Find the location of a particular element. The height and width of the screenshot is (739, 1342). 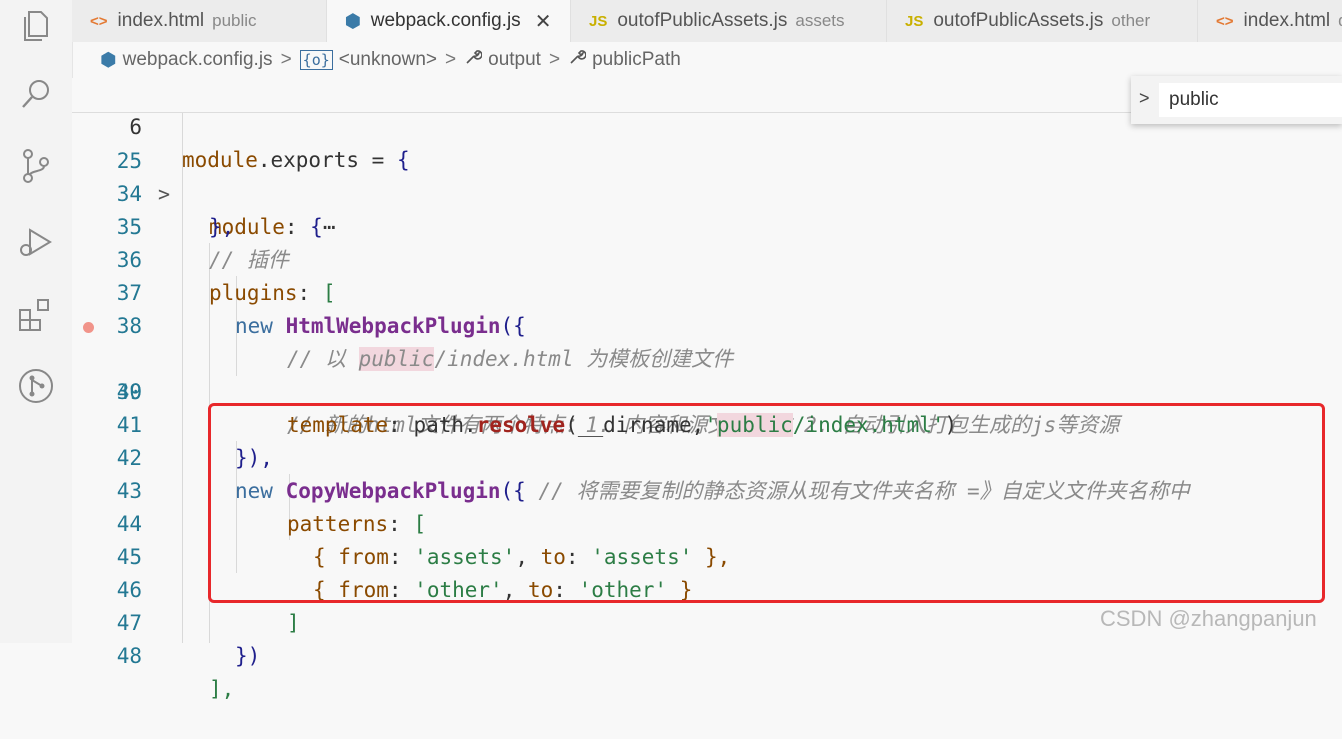

code-line: 37 new HtmlWebpackPlugin({ is located at coordinates (321, 309).